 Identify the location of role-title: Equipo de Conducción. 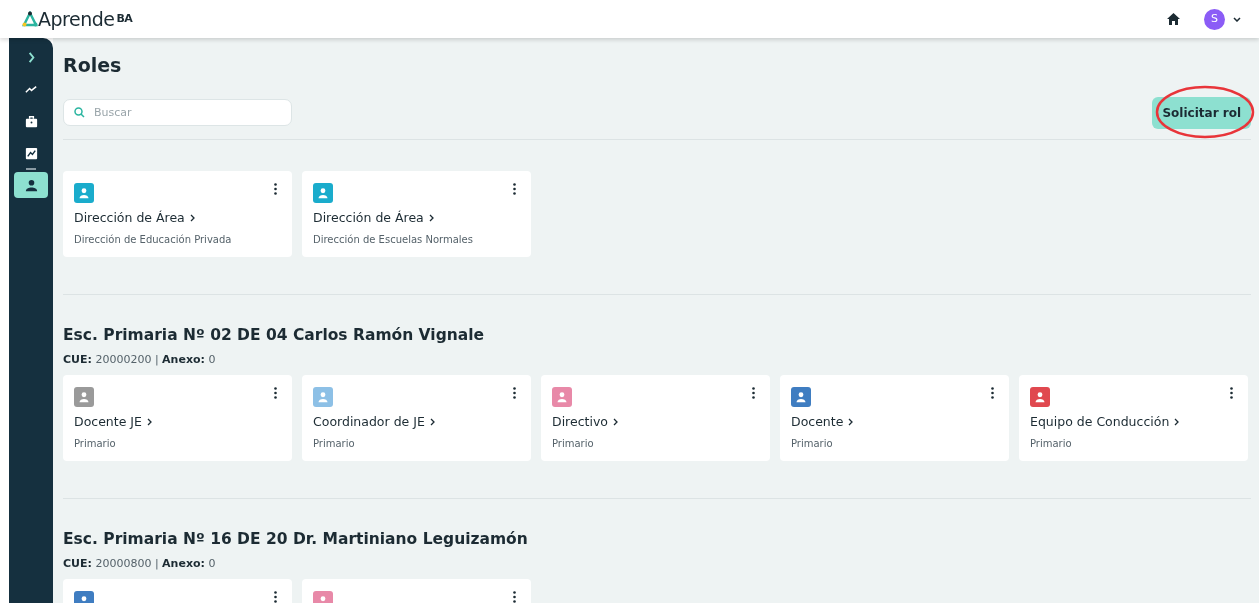
(1100, 422).